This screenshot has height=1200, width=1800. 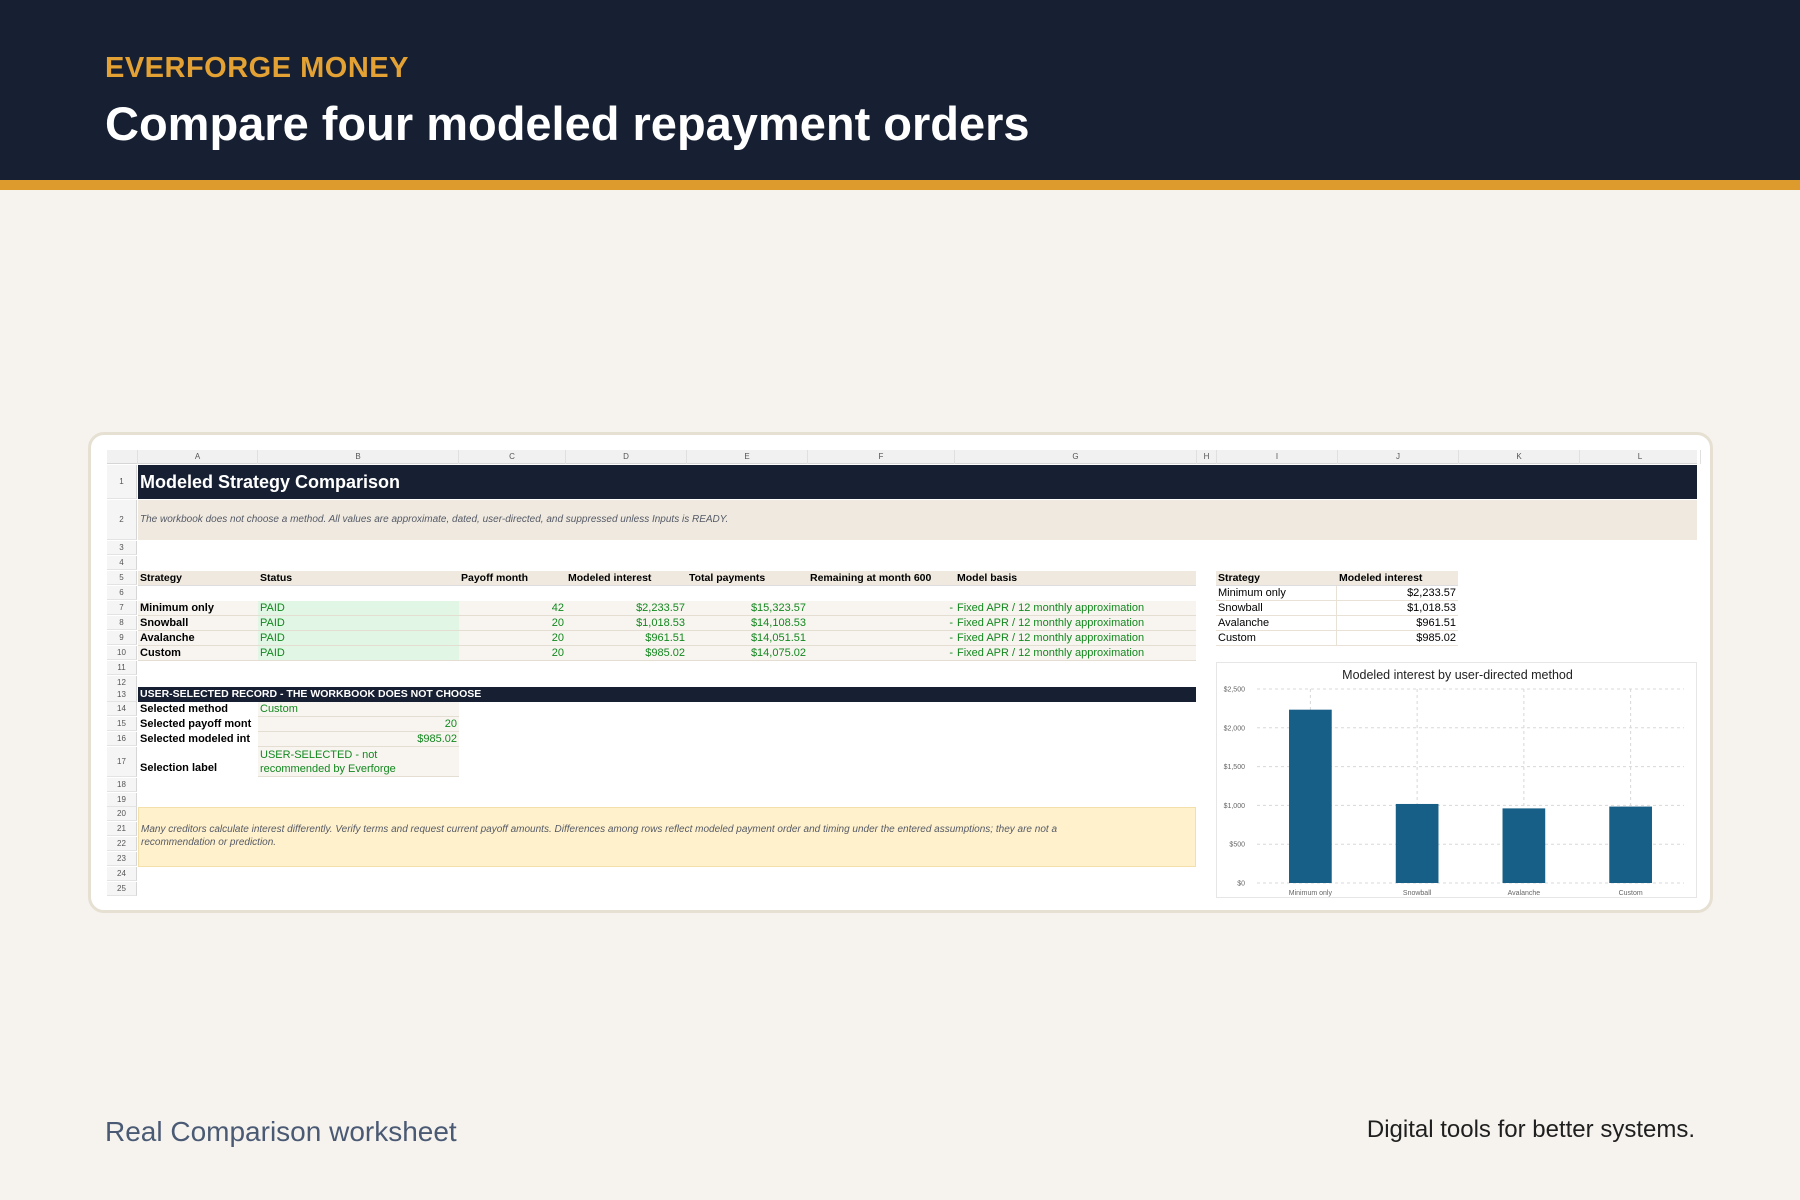 What do you see at coordinates (198, 739) in the screenshot?
I see `selected-interest-label: Selected modeled int` at bounding box center [198, 739].